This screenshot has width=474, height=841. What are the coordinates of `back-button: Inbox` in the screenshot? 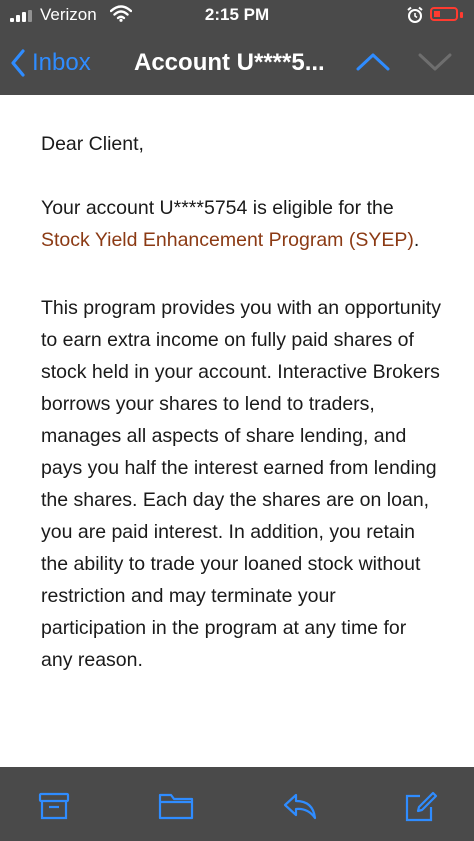 It's located at (50, 63).